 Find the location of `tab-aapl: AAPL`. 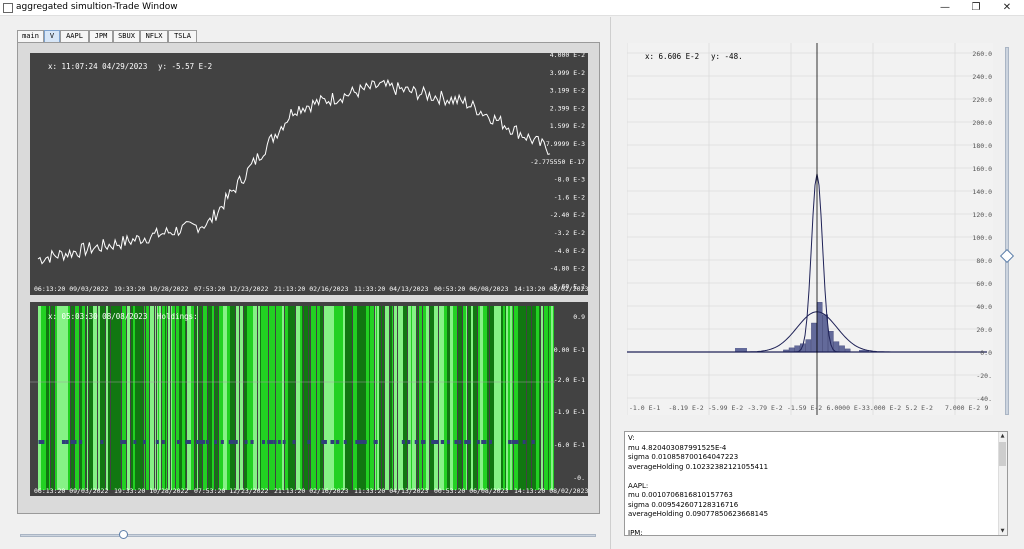

tab-aapl: AAPL is located at coordinates (74, 36).